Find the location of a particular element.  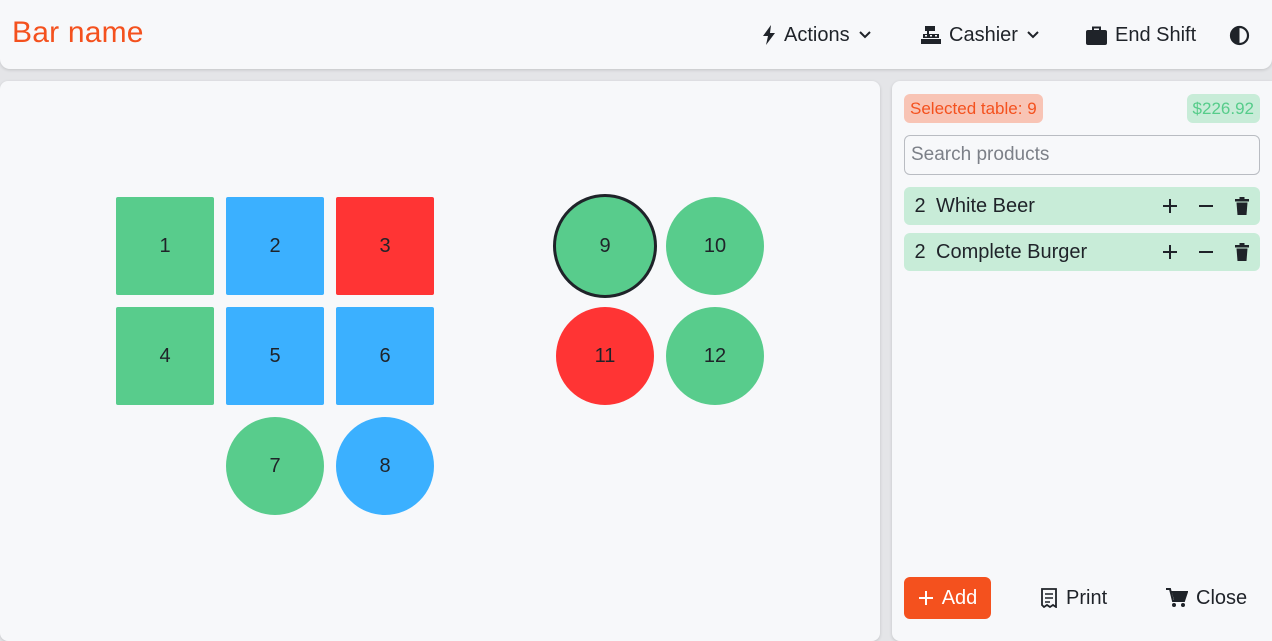

add-label: Add is located at coordinates (959, 597).